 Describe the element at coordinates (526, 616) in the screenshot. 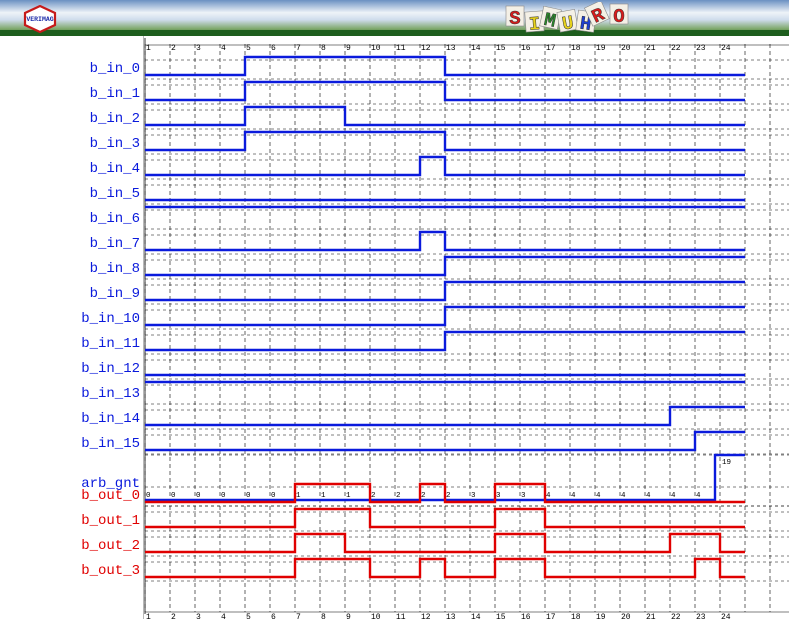

I see `tick-label-bottom: 16` at that location.